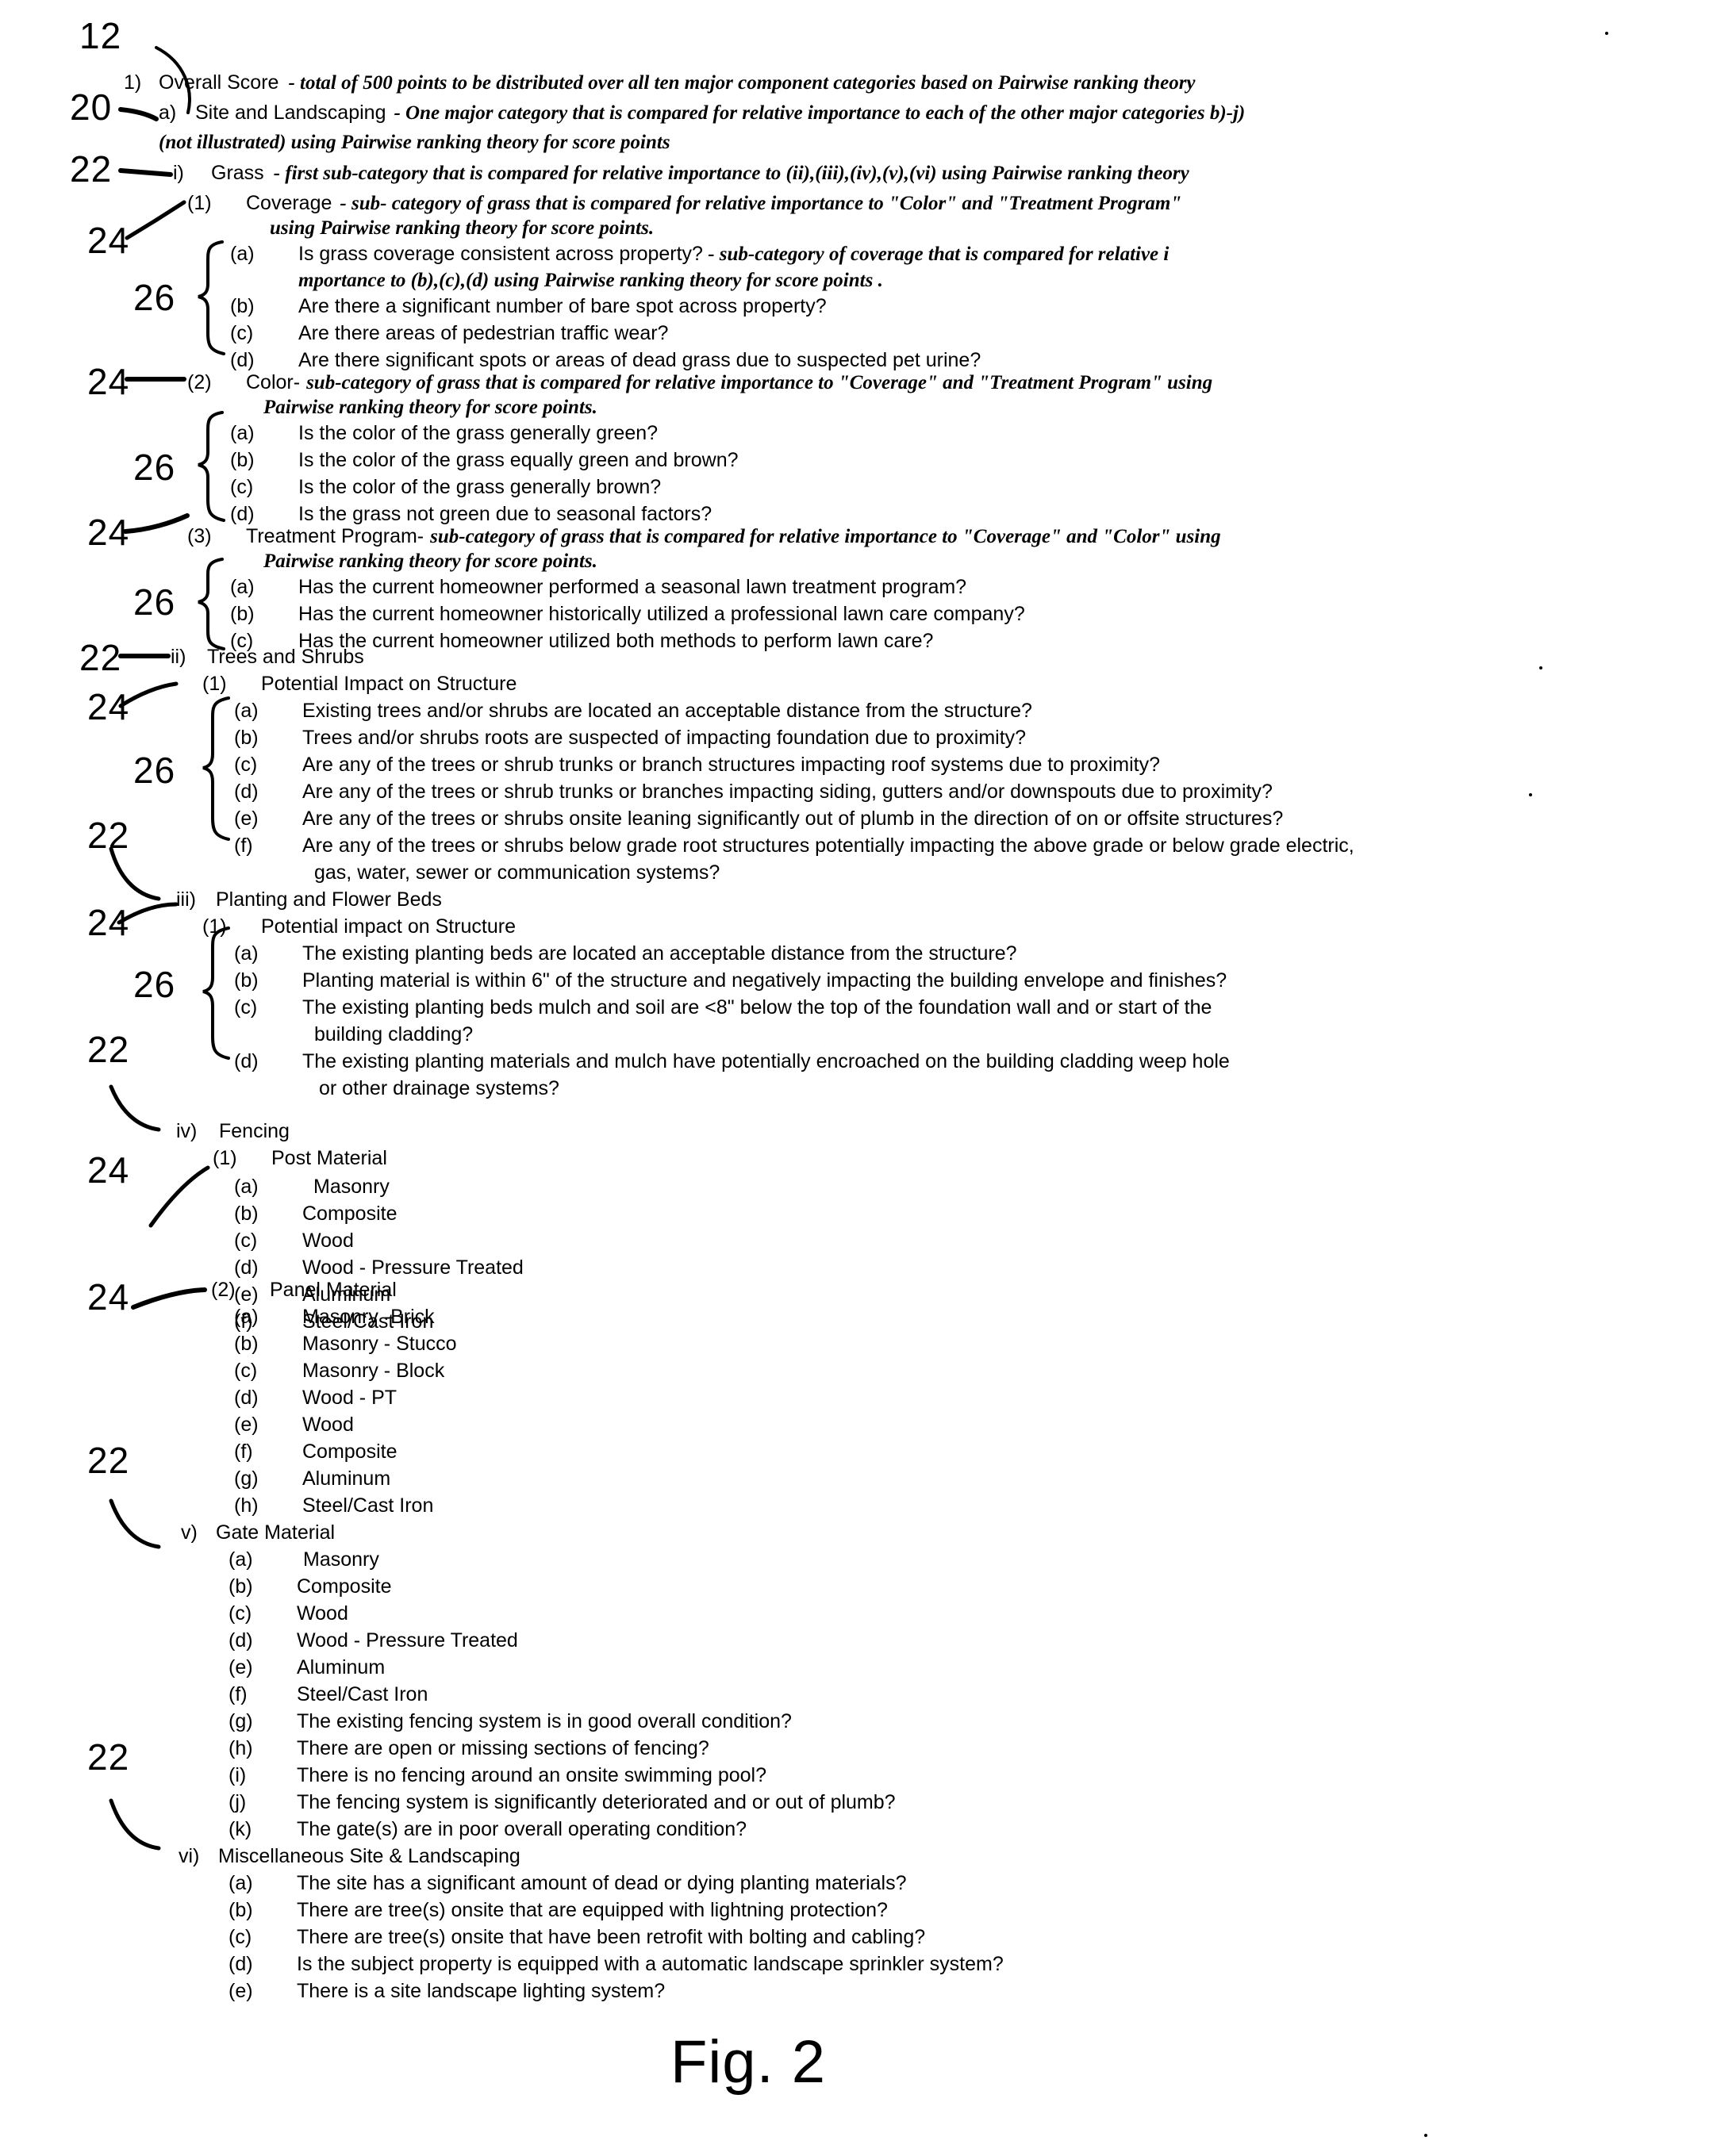 This screenshot has width=1713, height=2156. Describe the element at coordinates (154, 770) in the screenshot. I see `ref-numeral-26-trees: 26` at that location.